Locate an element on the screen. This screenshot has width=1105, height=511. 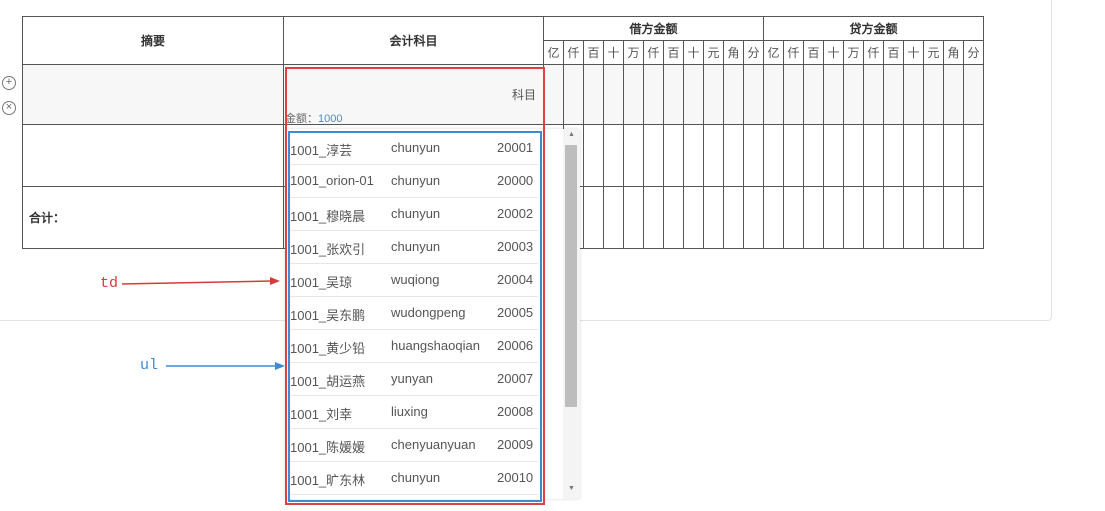
item-number: 20003 is located at coordinates (515, 246).